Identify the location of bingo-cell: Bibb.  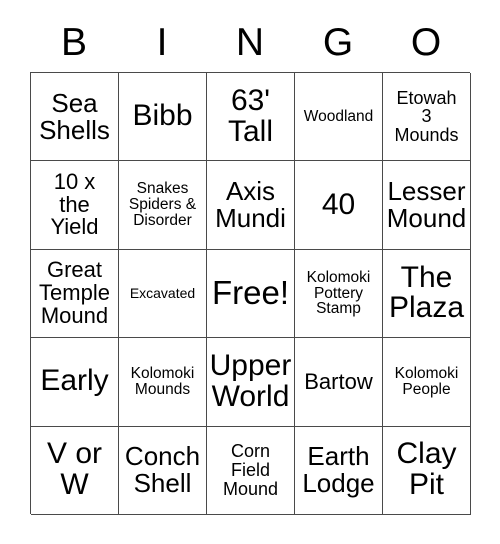
(163, 117).